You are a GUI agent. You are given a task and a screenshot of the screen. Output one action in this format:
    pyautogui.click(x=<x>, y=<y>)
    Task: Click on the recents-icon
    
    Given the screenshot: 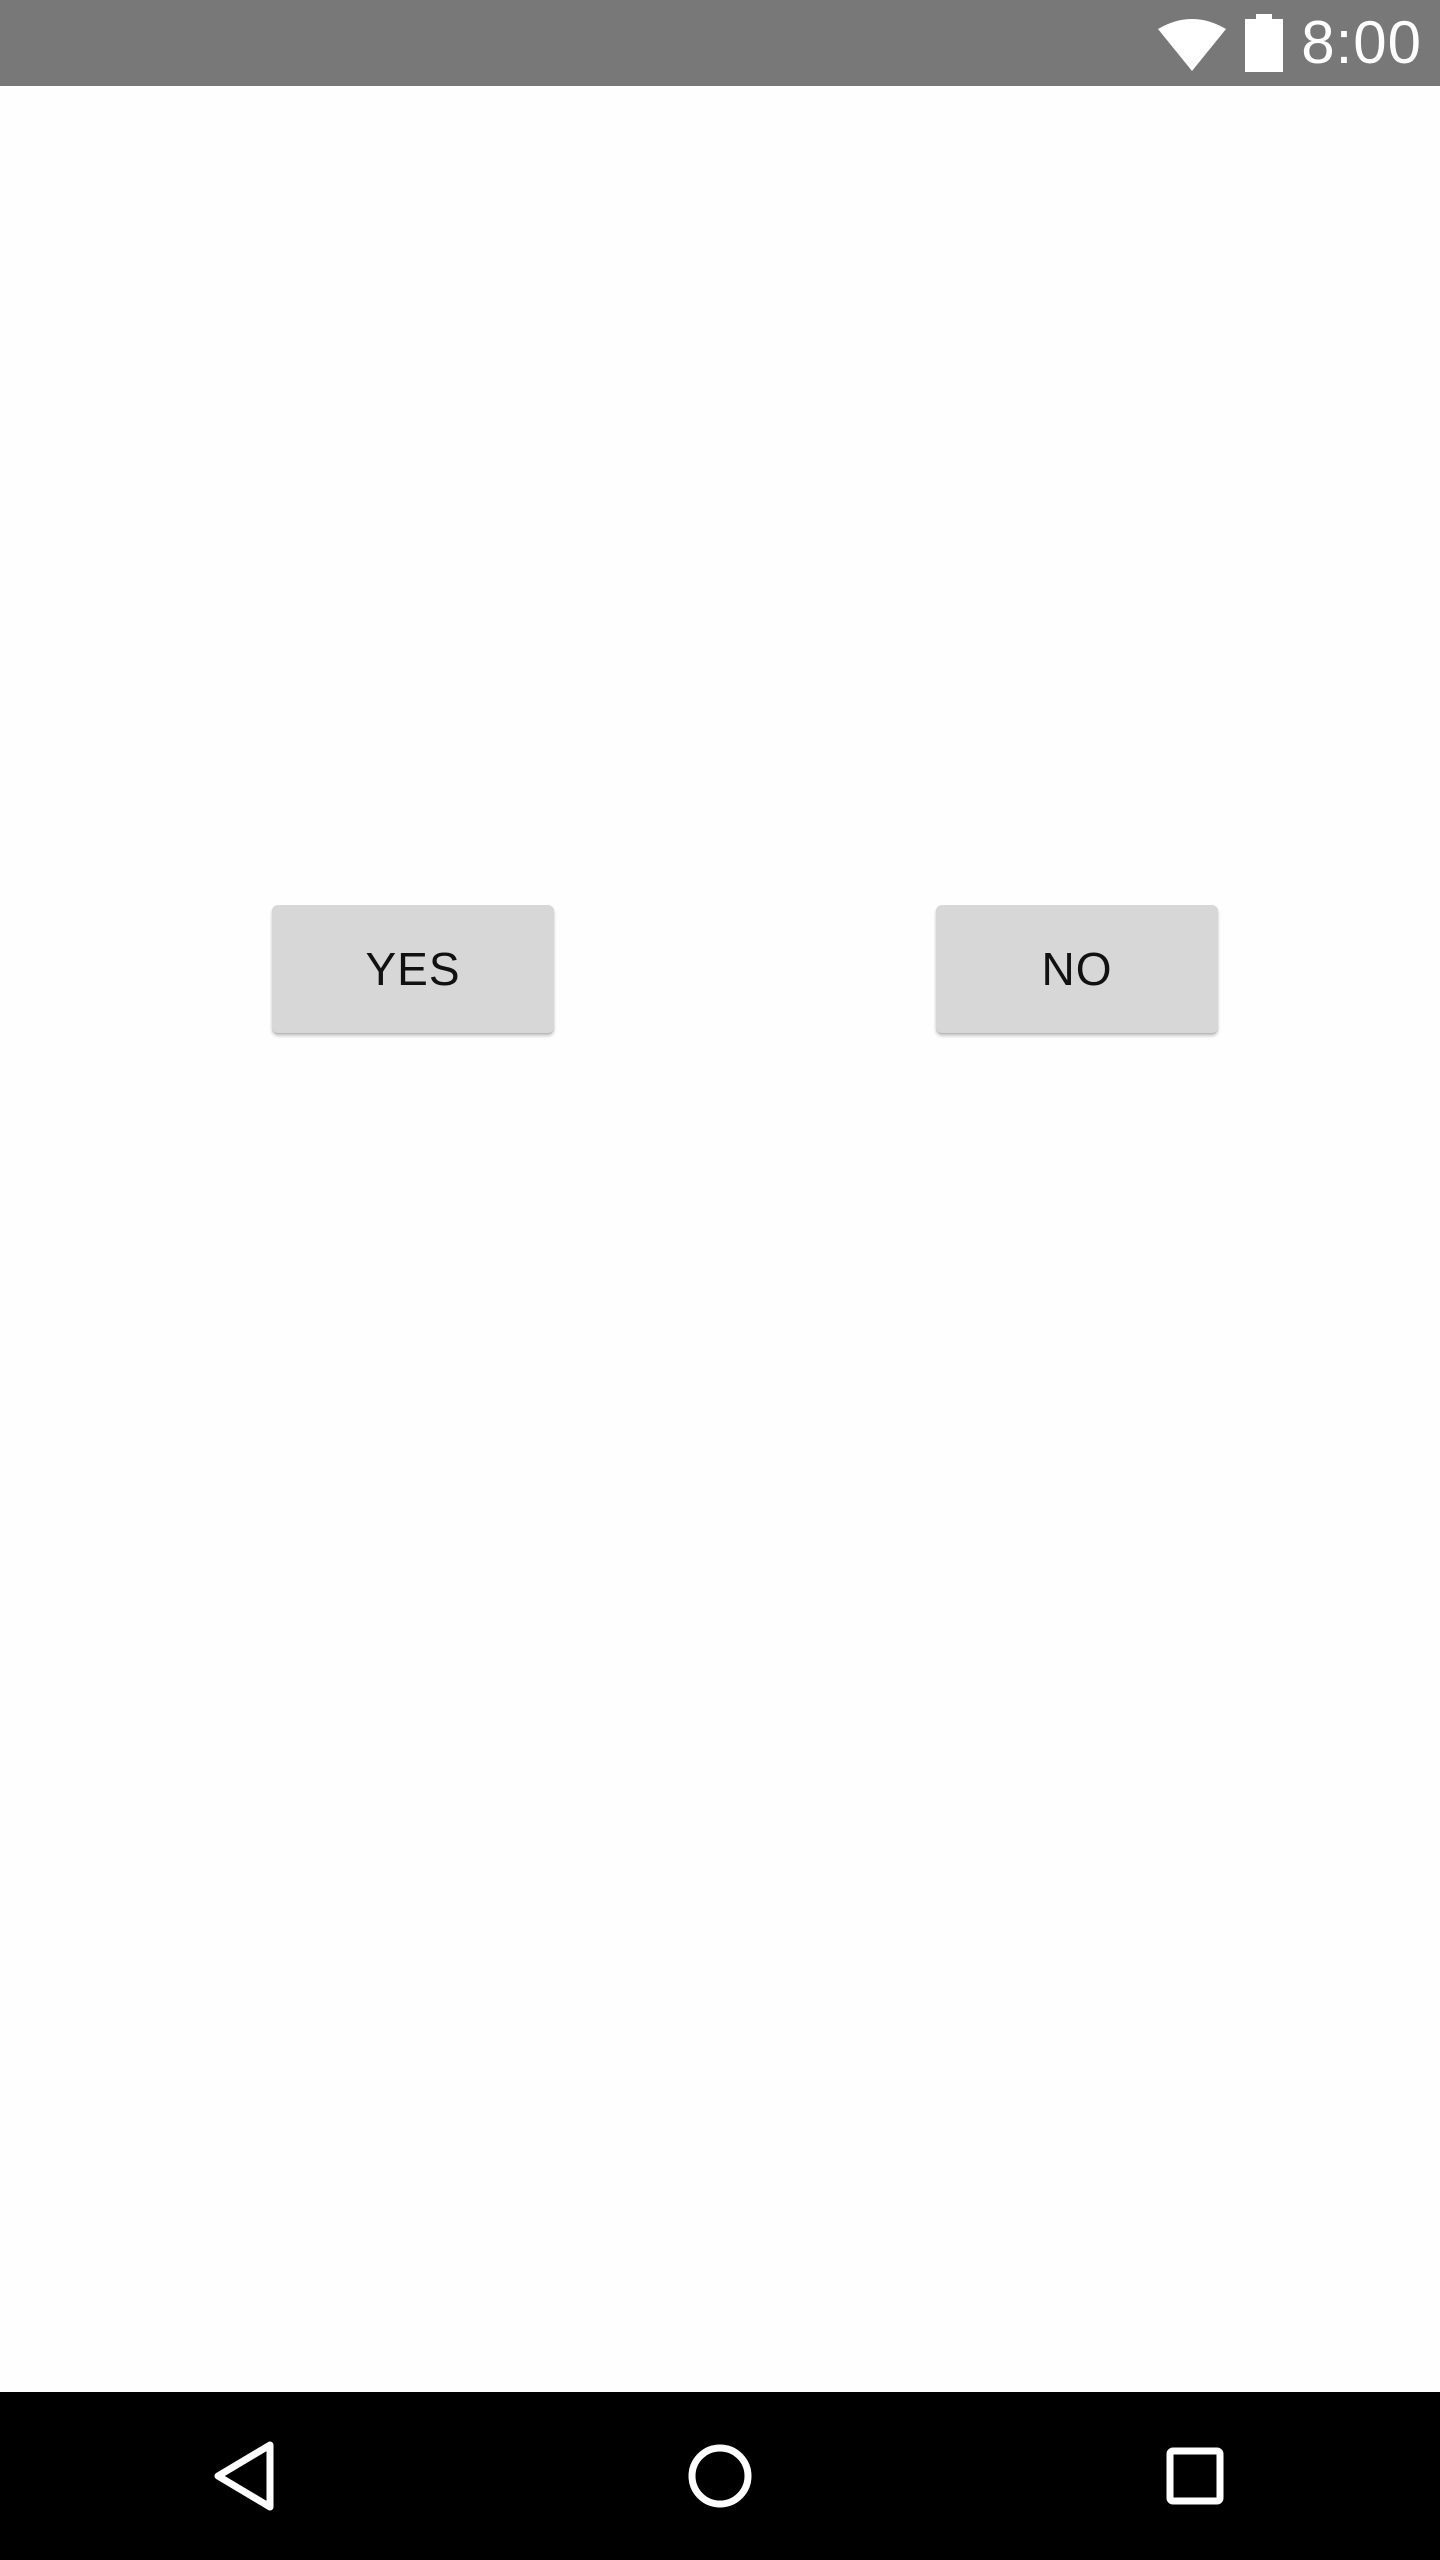 What is the action you would take?
    pyautogui.click(x=1195, y=2476)
    